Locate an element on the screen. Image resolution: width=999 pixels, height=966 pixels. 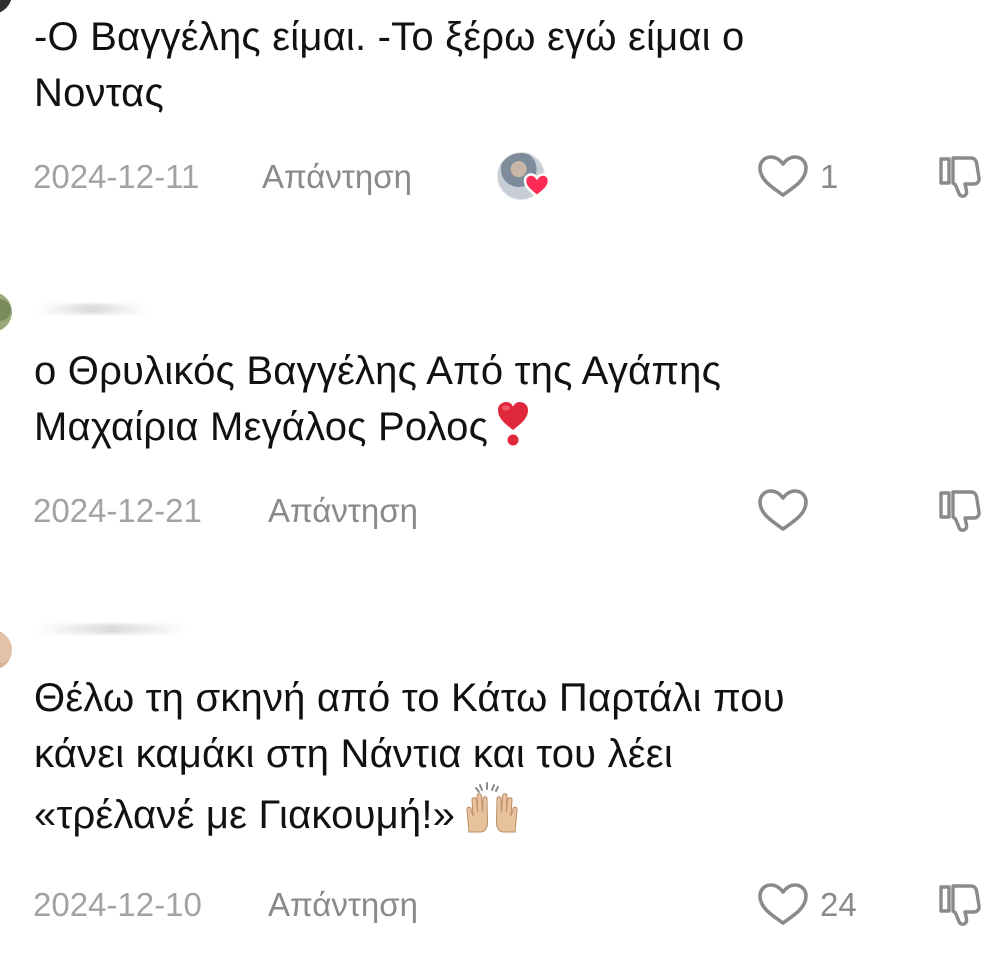
comment-text-line: Νοντας is located at coordinates (99, 93).